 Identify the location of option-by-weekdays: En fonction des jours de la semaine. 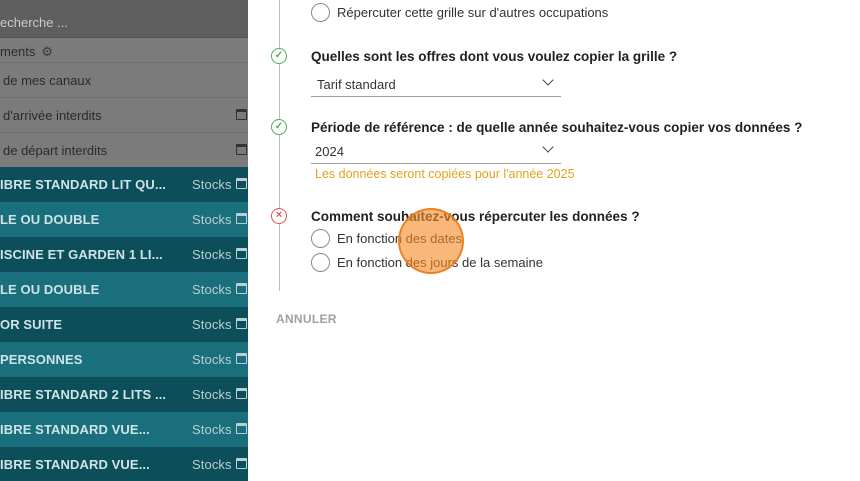
(427, 262).